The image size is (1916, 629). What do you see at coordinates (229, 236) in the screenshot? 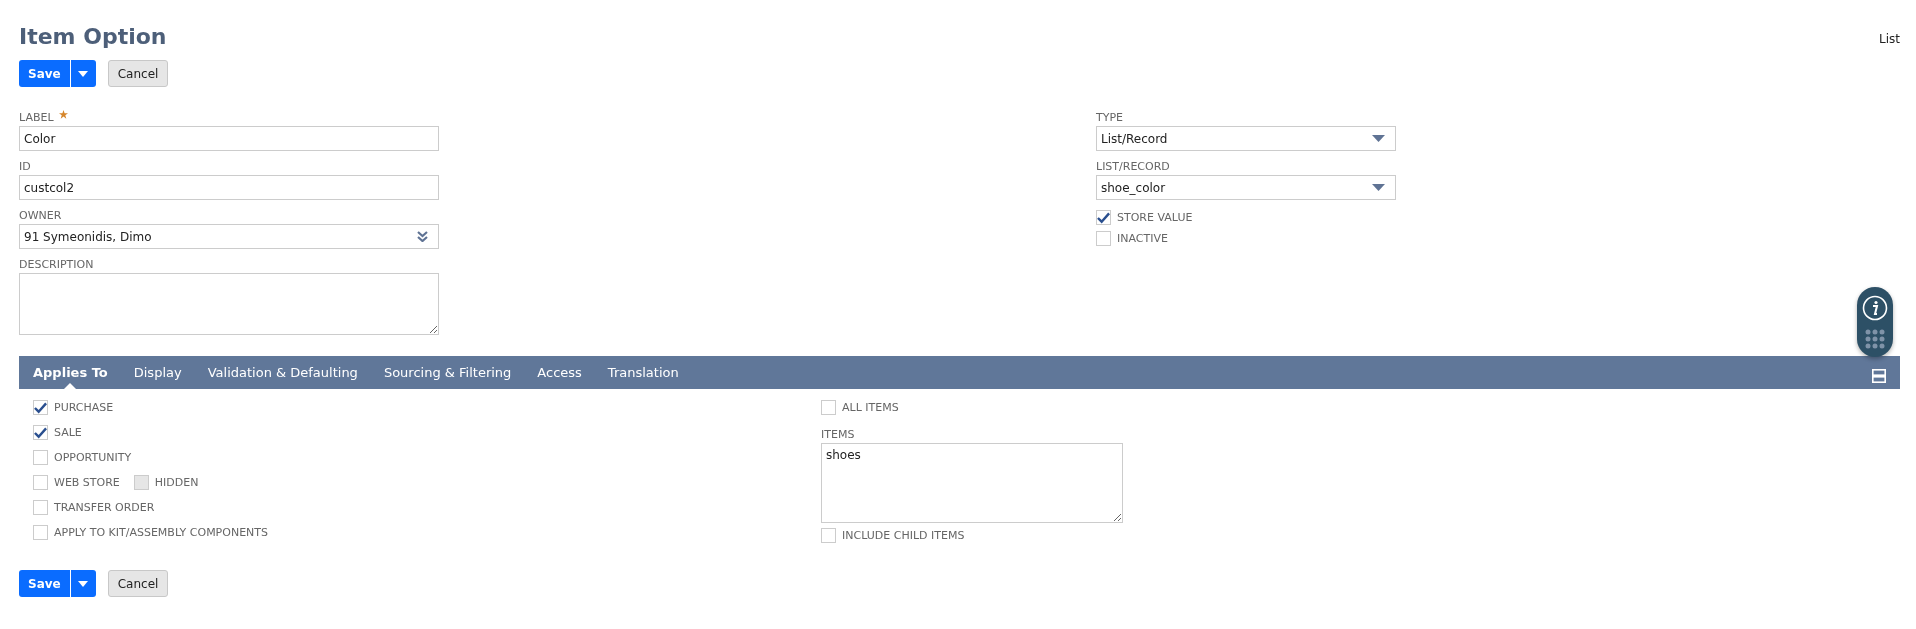
I see `owner-select: 91 Symeonidis, Dimo` at bounding box center [229, 236].